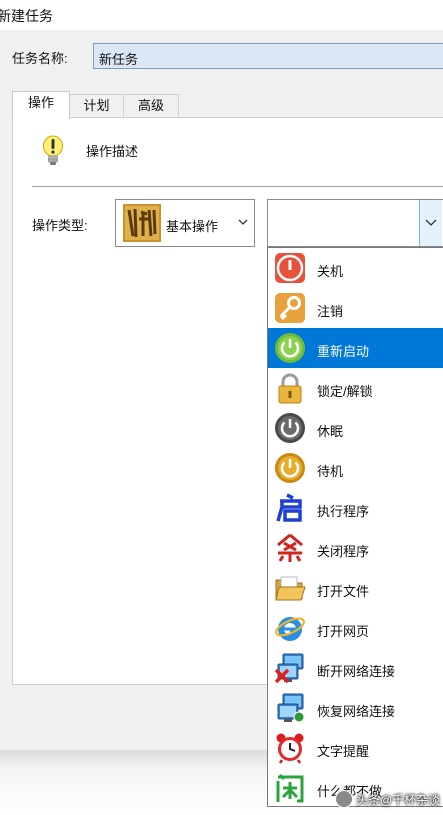 This screenshot has width=443, height=815. I want to click on key-icon, so click(290, 308).